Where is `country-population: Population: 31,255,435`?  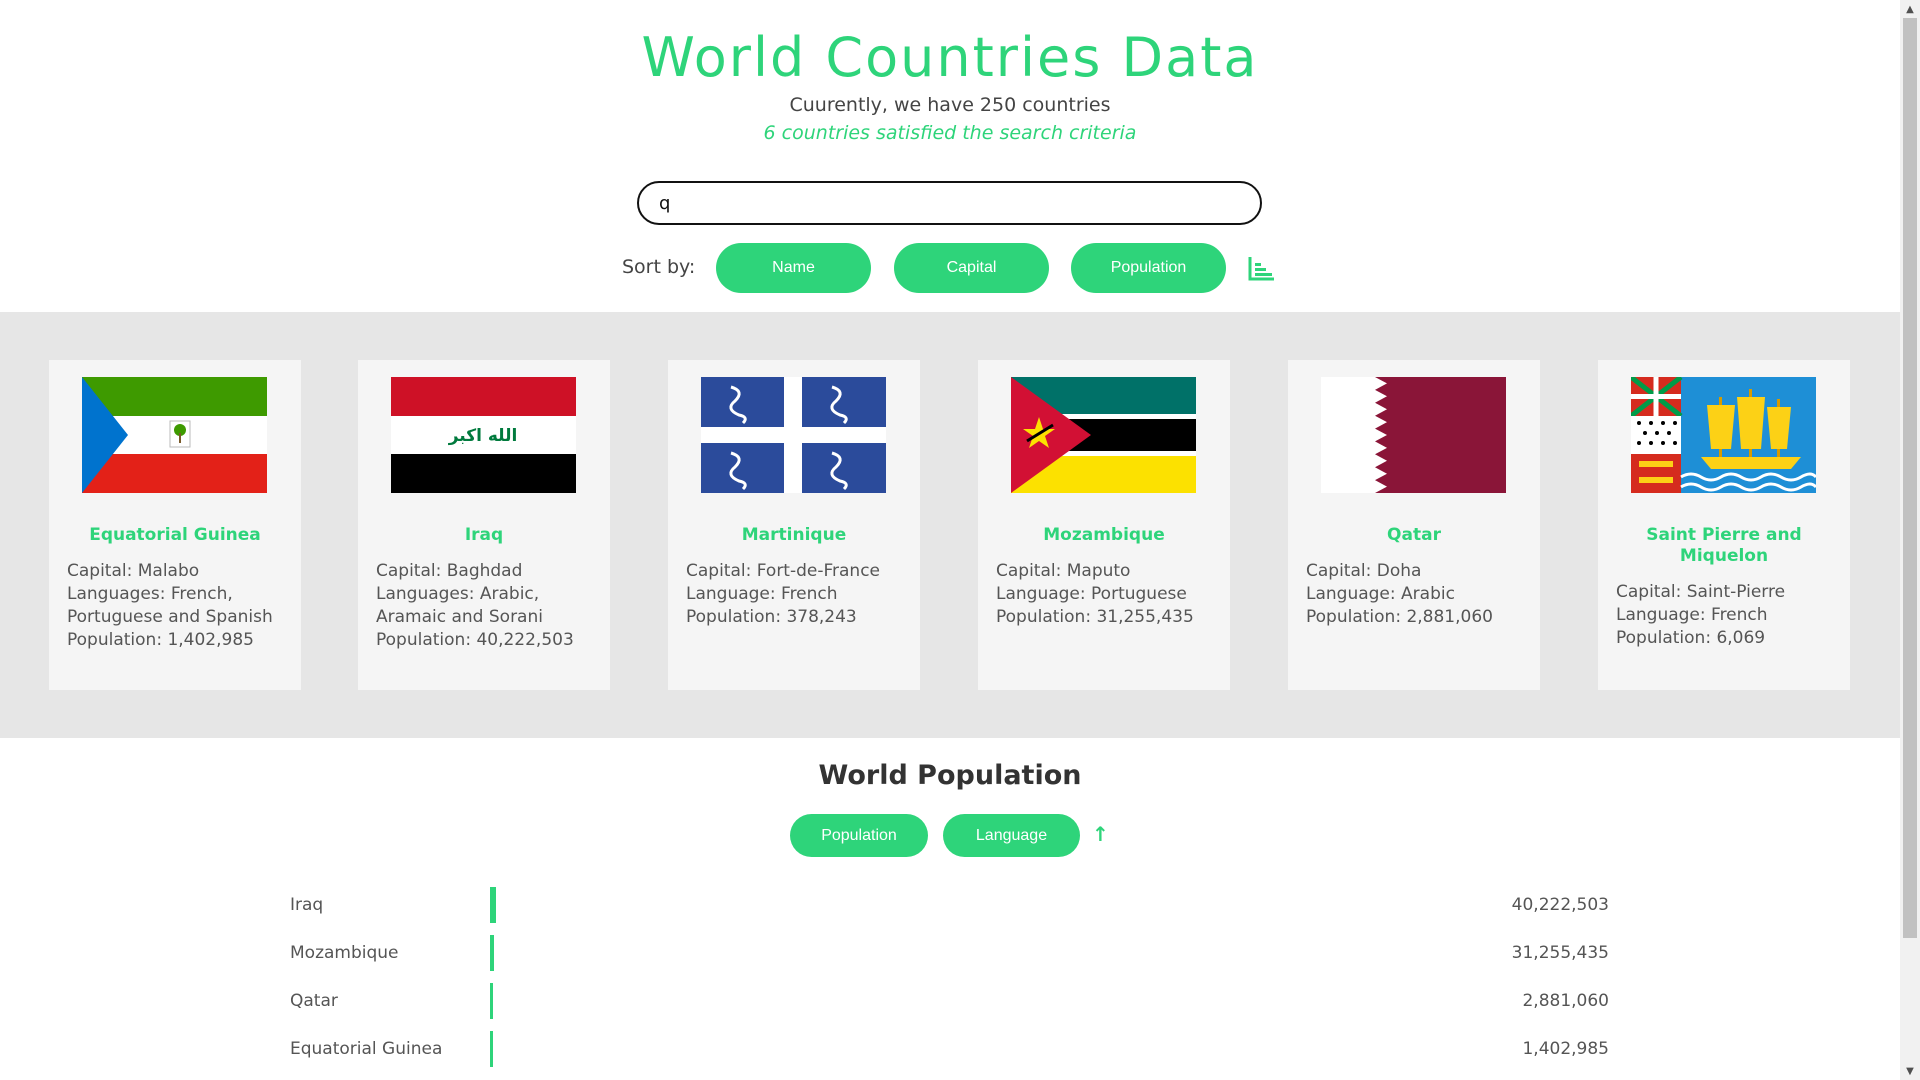 country-population: Population: 31,255,435 is located at coordinates (1095, 617).